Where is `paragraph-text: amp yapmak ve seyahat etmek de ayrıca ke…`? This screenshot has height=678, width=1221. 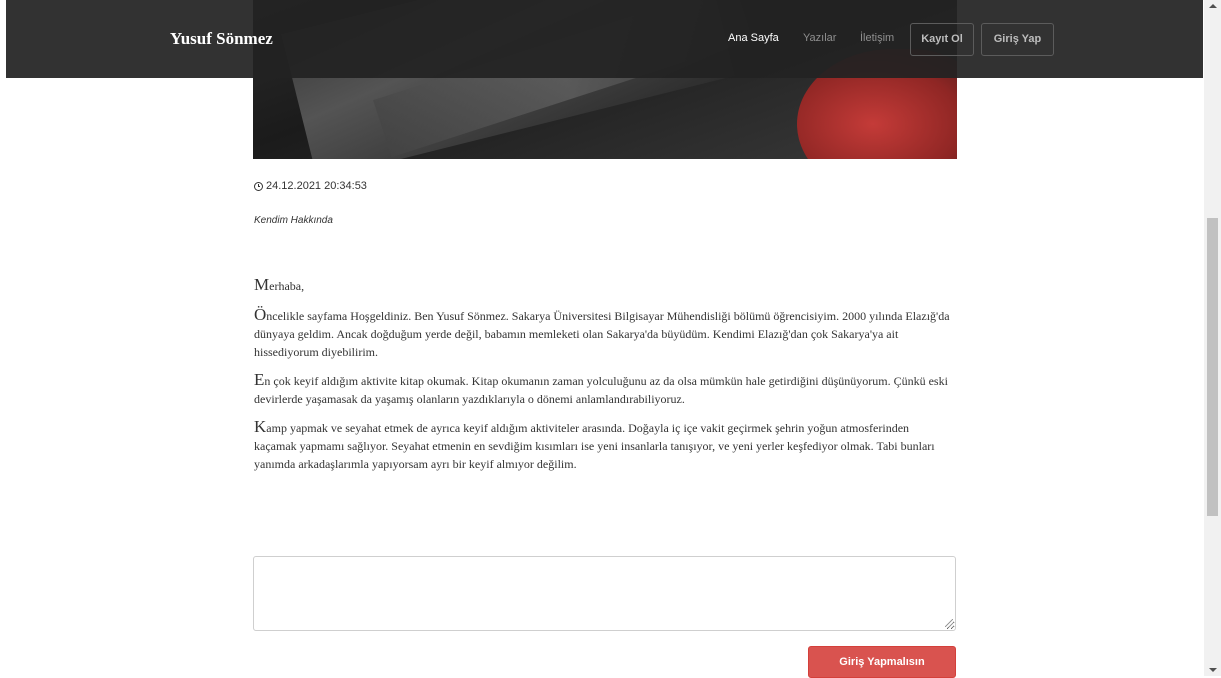 paragraph-text: amp yapmak ve seyahat etmek de ayrıca ke… is located at coordinates (594, 446).